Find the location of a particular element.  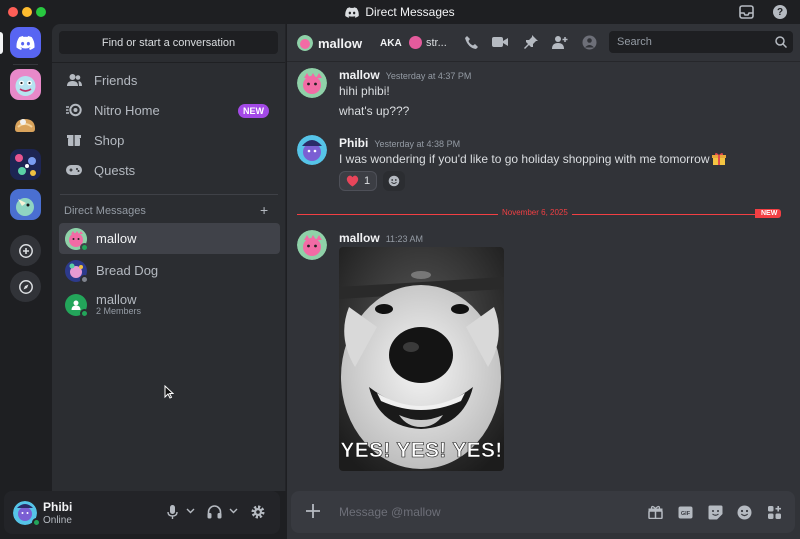

add-reaction-button is located at coordinates (394, 181).